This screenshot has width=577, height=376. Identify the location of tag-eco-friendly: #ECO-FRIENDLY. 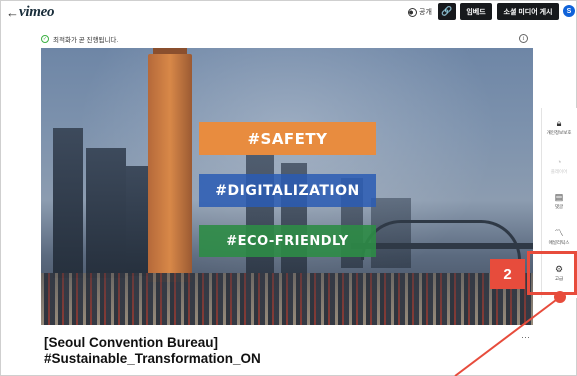
(287, 241).